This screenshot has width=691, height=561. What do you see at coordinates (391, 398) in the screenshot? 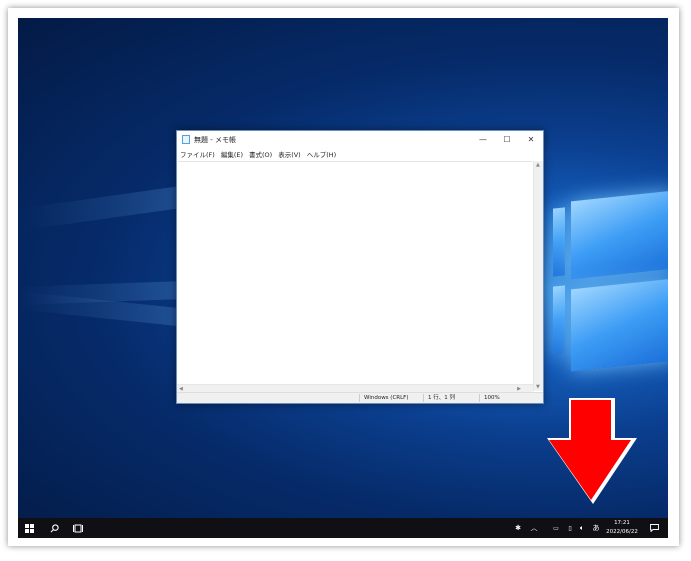
I see `status-encoding: Windows (CRLF)` at bounding box center [391, 398].